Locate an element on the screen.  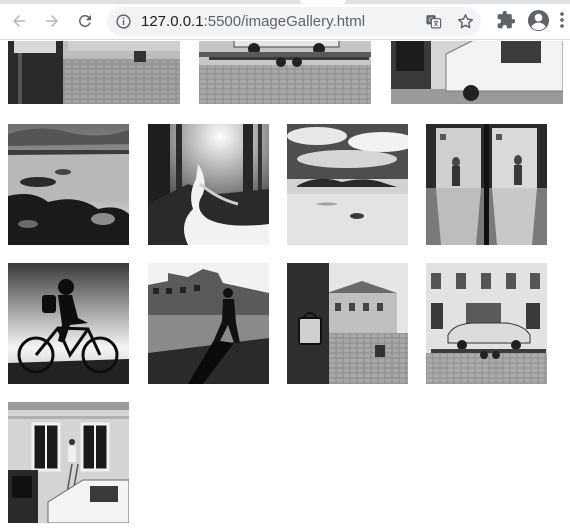
photo-cyclist is located at coordinates (68, 323).